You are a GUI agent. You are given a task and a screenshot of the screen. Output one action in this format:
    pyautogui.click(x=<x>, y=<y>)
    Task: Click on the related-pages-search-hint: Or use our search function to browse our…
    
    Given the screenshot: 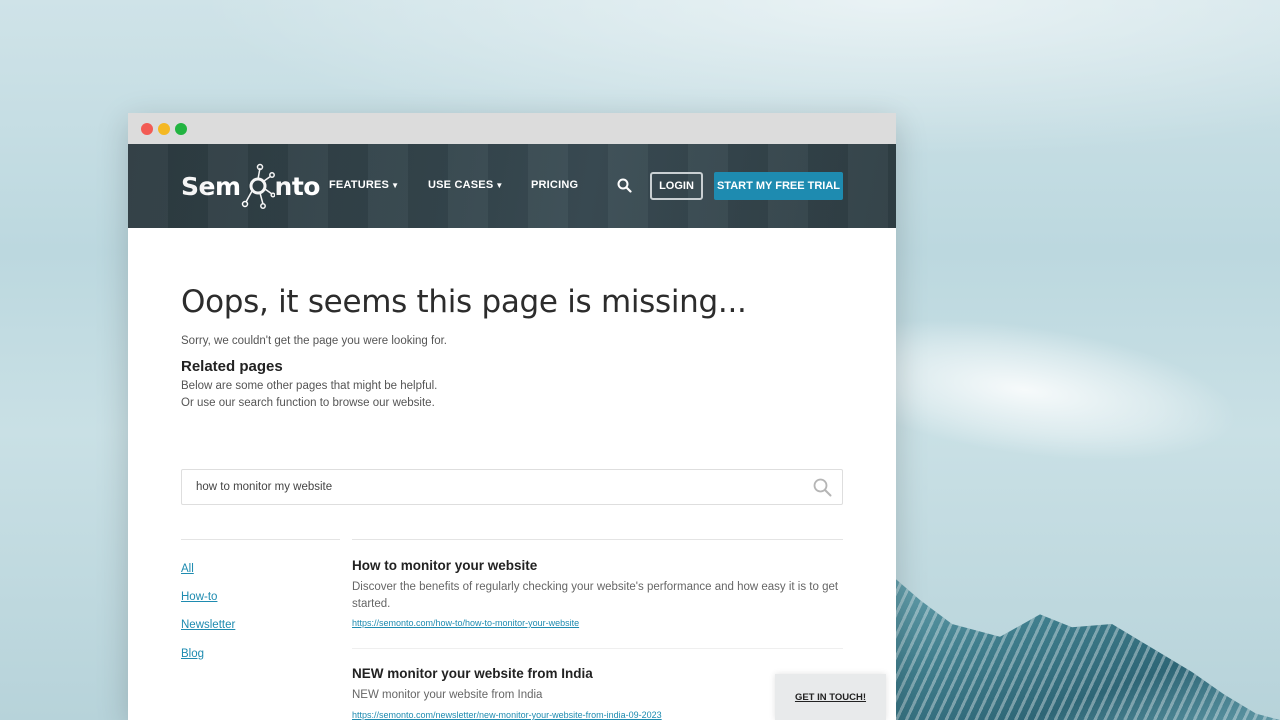 What is the action you would take?
    pyautogui.click(x=308, y=403)
    